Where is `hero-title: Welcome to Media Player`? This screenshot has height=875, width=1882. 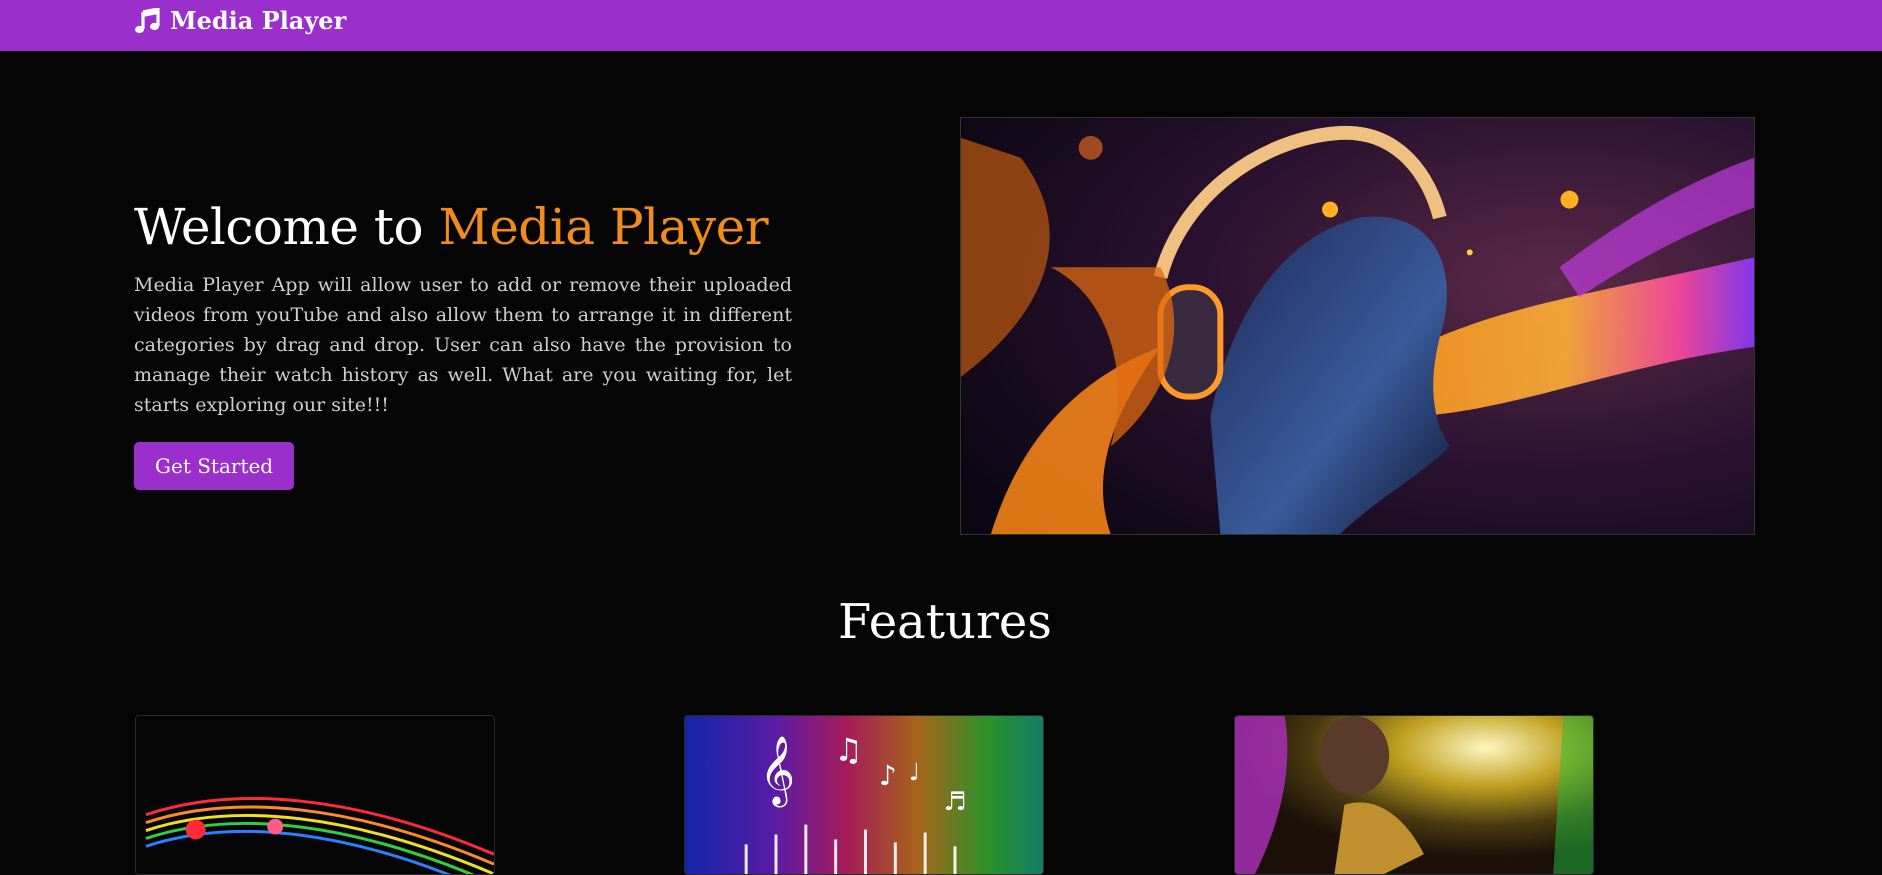
hero-title: Welcome to Media Player is located at coordinates (463, 227).